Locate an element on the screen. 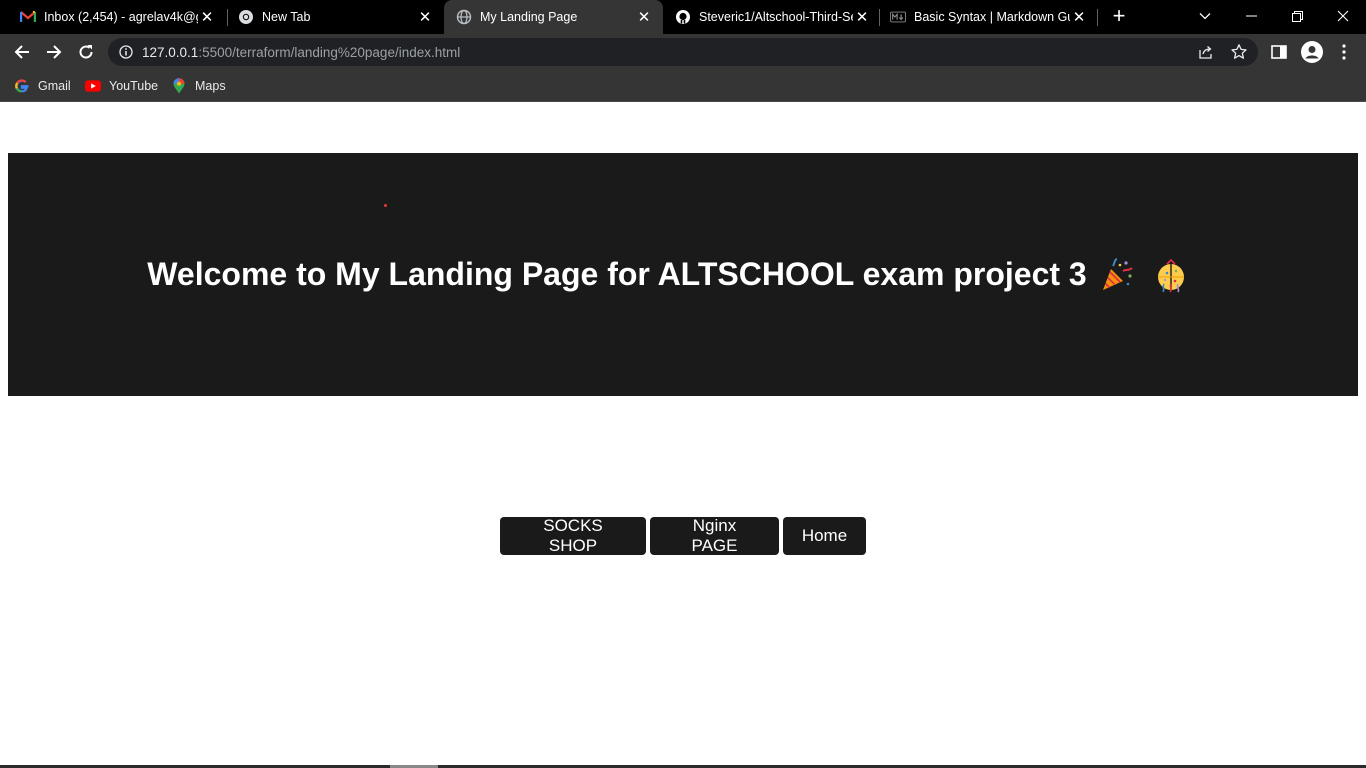  tab-title: Inbox (2,454) - agrelav4k@gm is located at coordinates (121, 17).